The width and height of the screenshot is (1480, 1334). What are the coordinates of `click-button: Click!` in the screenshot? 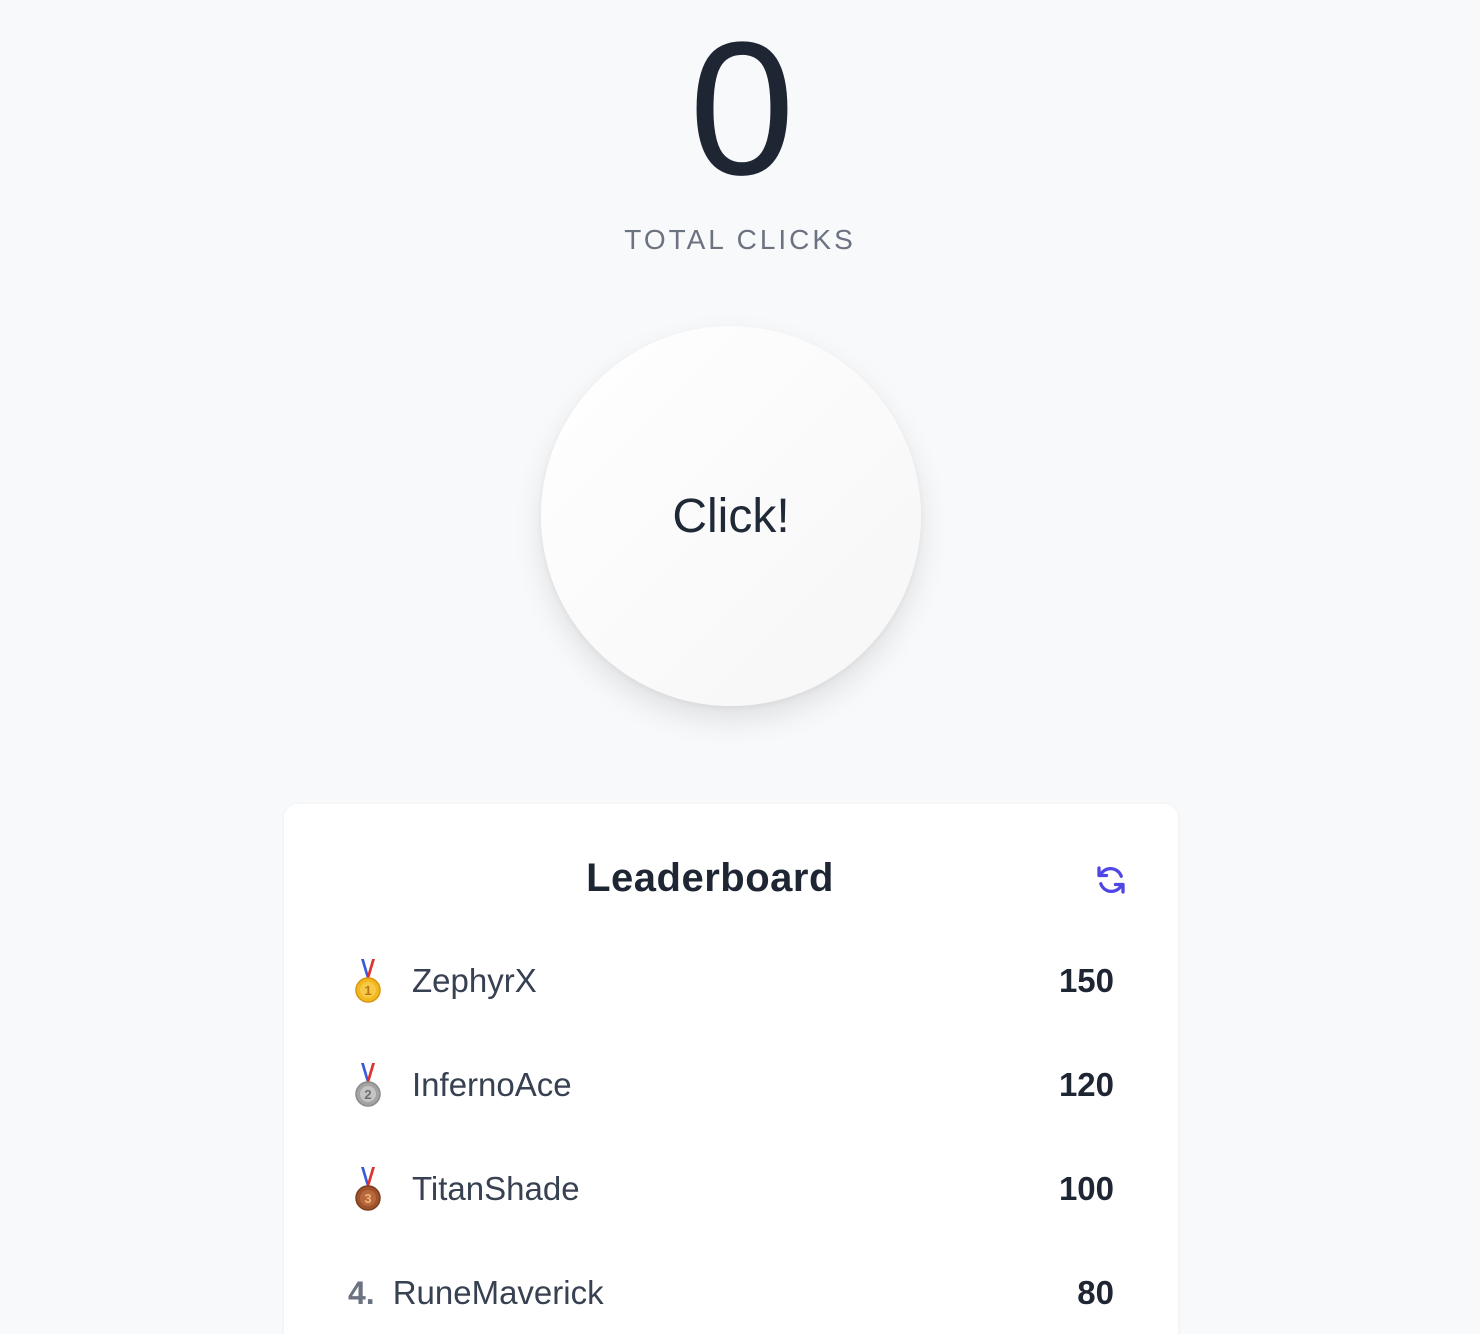 It's located at (731, 516).